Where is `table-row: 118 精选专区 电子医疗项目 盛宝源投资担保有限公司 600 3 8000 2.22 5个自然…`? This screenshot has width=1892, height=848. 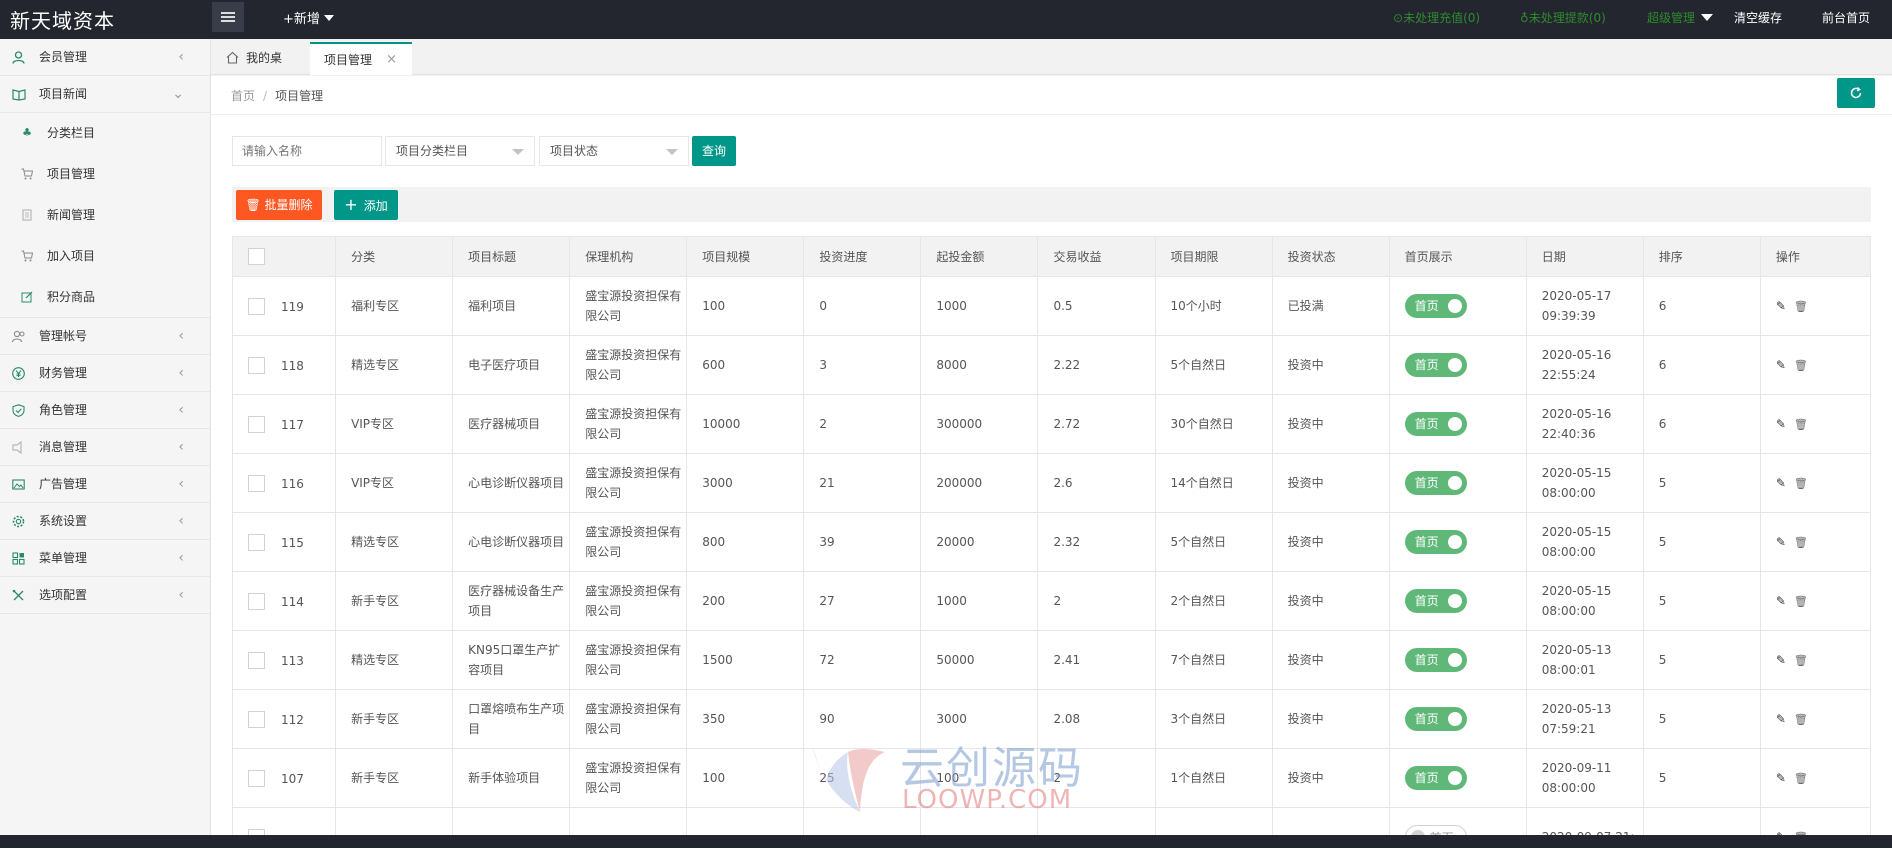 table-row: 118 精选专区 电子医疗项目 盛宝源投资担保有限公司 600 3 8000 2.22 5个自然… is located at coordinates (1051, 365).